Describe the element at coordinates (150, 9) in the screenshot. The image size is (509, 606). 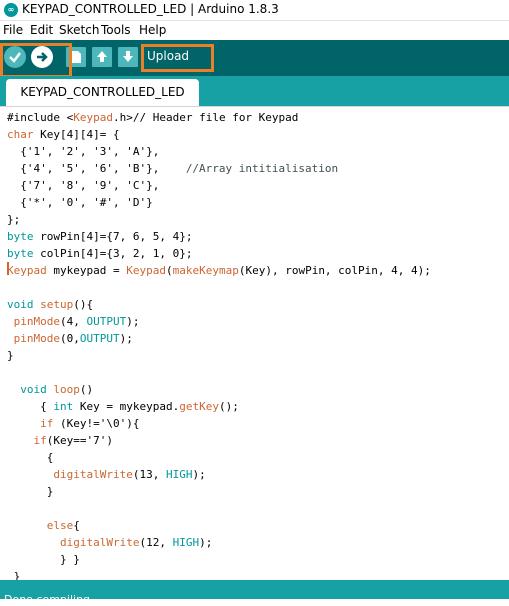
I see `window-title: KEYPAD_CONTROLLED_LED | Arduino 1.8.3` at that location.